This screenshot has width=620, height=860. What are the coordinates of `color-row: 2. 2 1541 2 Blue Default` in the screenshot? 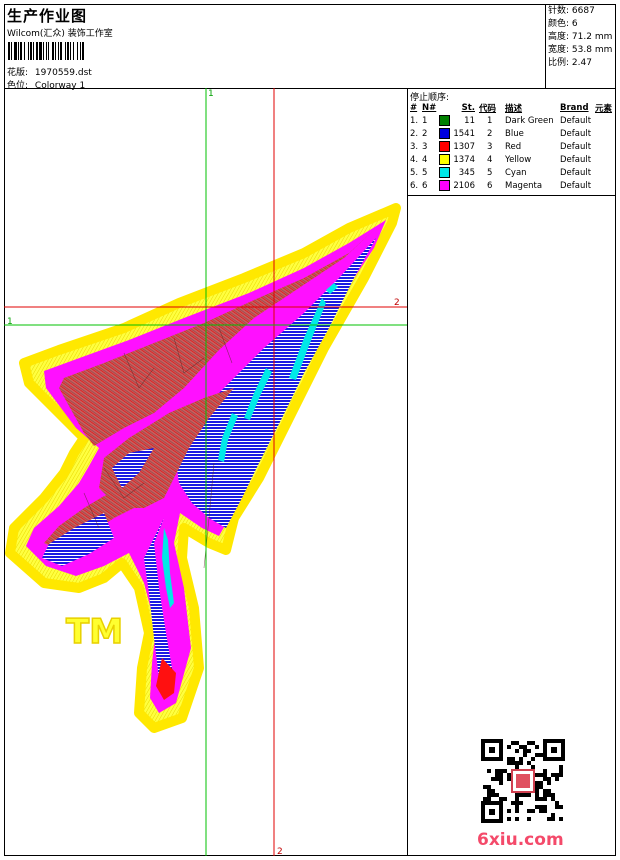 It's located at (501, 133).